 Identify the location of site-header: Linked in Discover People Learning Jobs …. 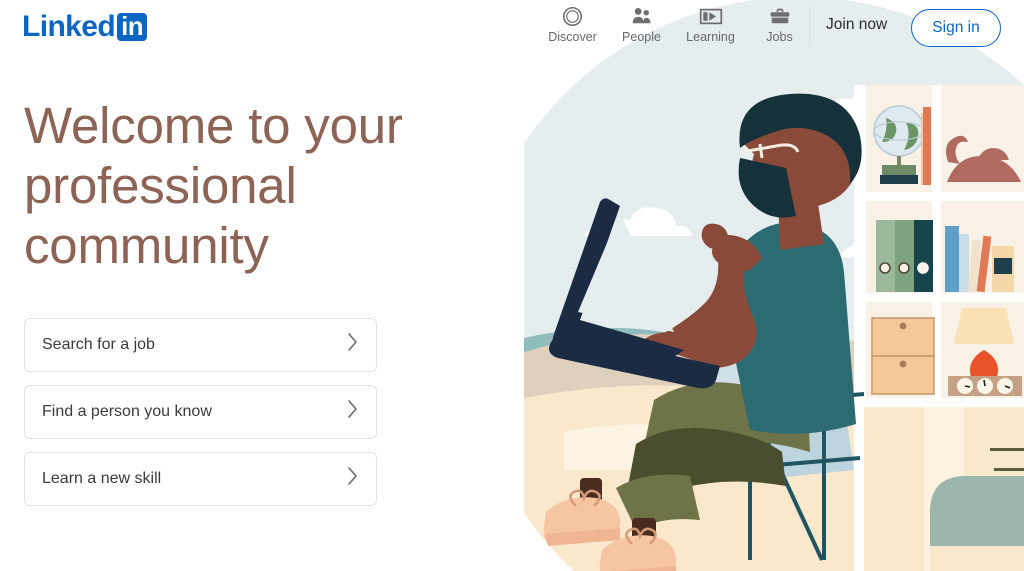
(512, 28).